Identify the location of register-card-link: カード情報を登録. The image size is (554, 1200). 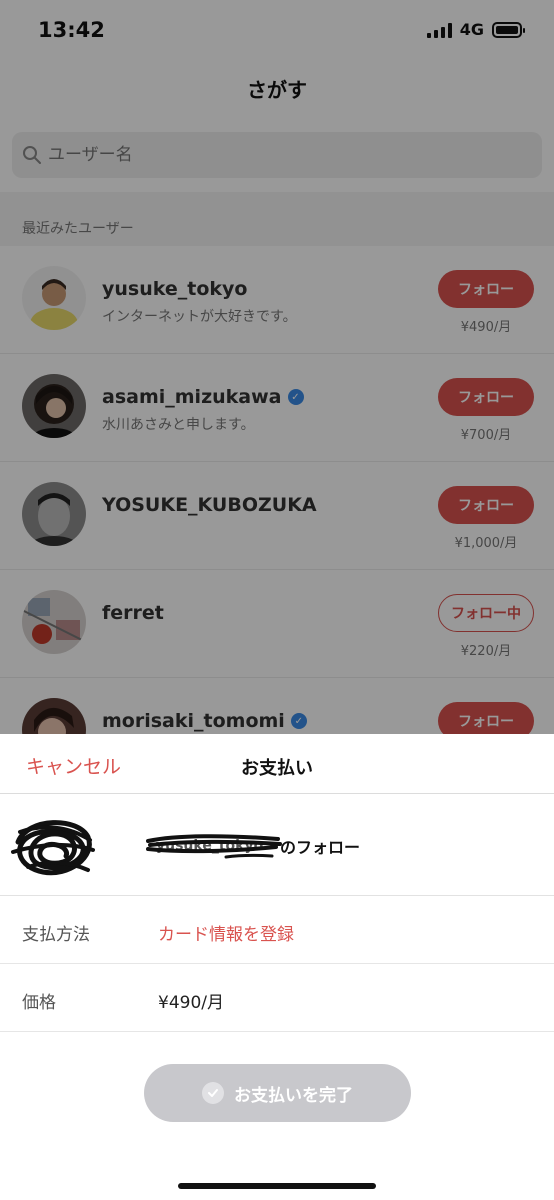
(226, 932).